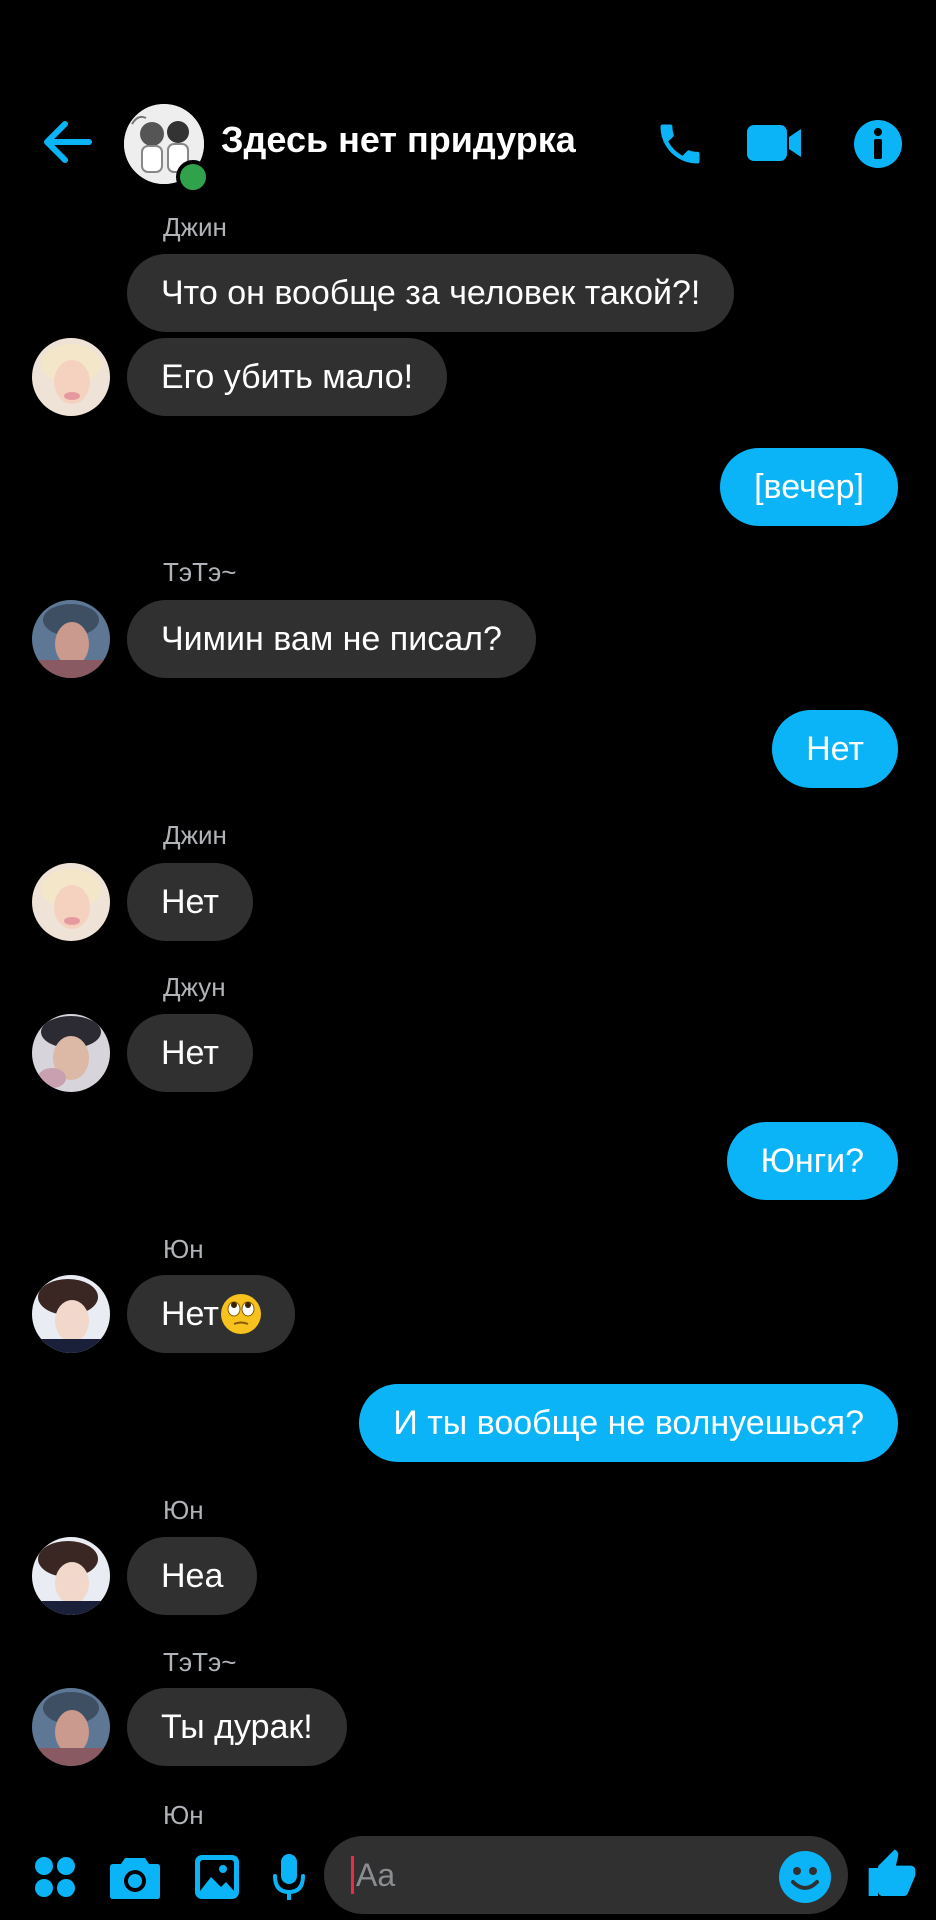 The height and width of the screenshot is (1920, 936). Describe the element at coordinates (192, 1576) in the screenshot. I see `message-bubble: Неа` at that location.